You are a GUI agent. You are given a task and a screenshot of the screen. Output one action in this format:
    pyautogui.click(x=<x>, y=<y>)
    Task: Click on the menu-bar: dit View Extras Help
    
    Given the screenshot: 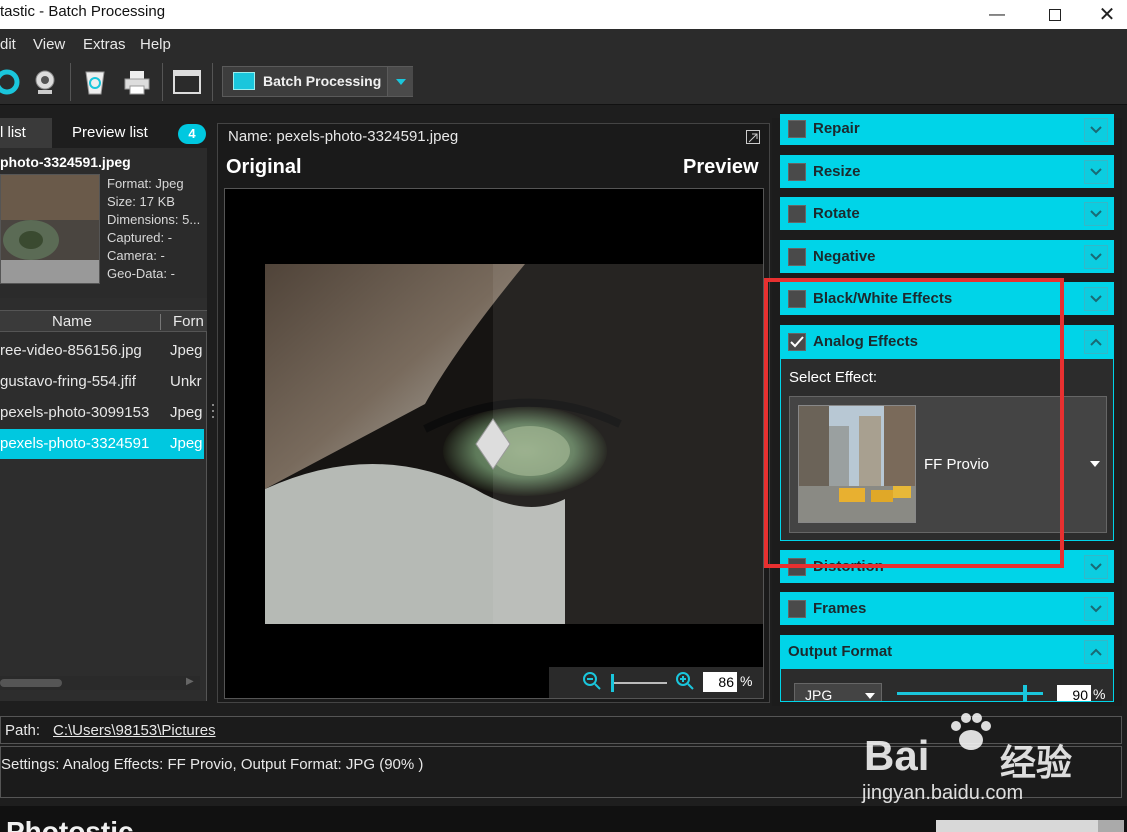 What is the action you would take?
    pyautogui.click(x=563, y=44)
    